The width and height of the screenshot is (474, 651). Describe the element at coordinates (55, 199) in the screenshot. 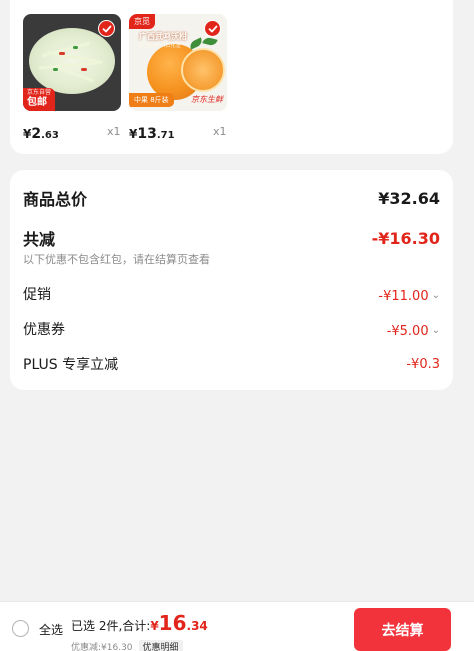

I see `goods-total-label: 商品总价` at that location.